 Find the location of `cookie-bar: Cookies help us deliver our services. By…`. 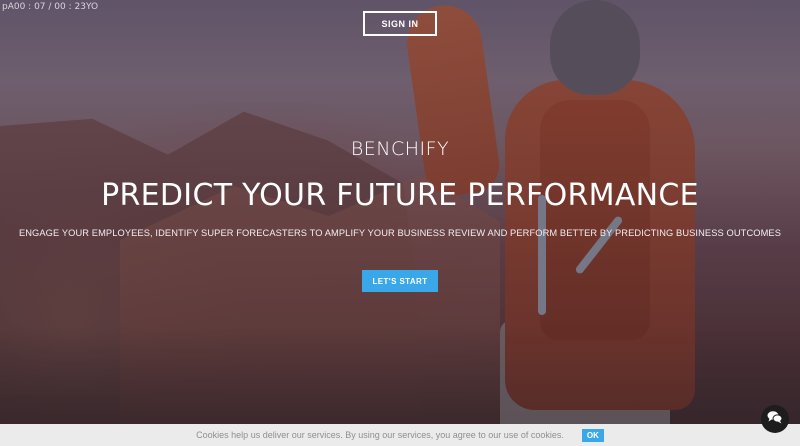

cookie-bar: Cookies help us deliver our services. By… is located at coordinates (400, 435).